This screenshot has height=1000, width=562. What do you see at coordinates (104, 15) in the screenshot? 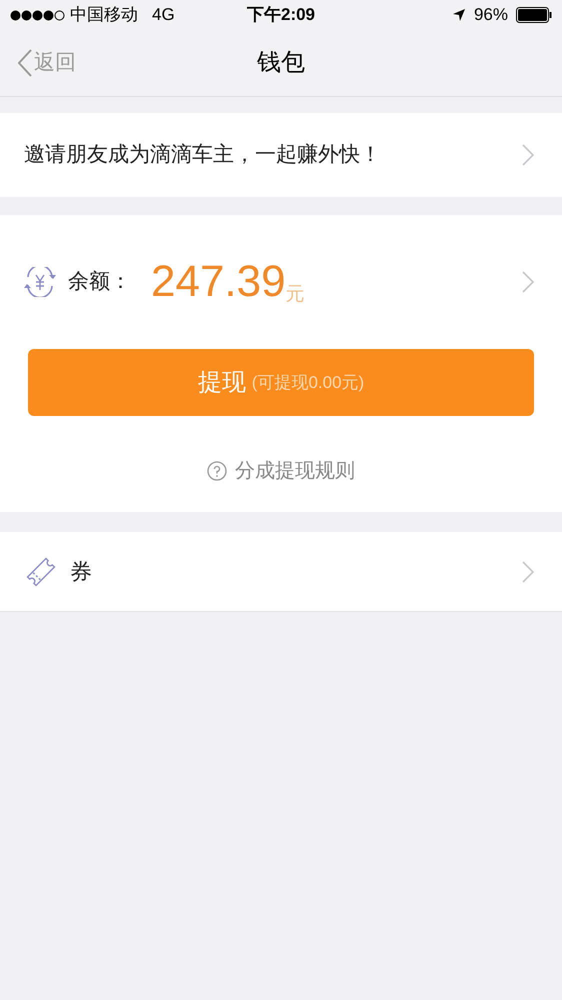
I see `carrier-name: 中国移动` at bounding box center [104, 15].